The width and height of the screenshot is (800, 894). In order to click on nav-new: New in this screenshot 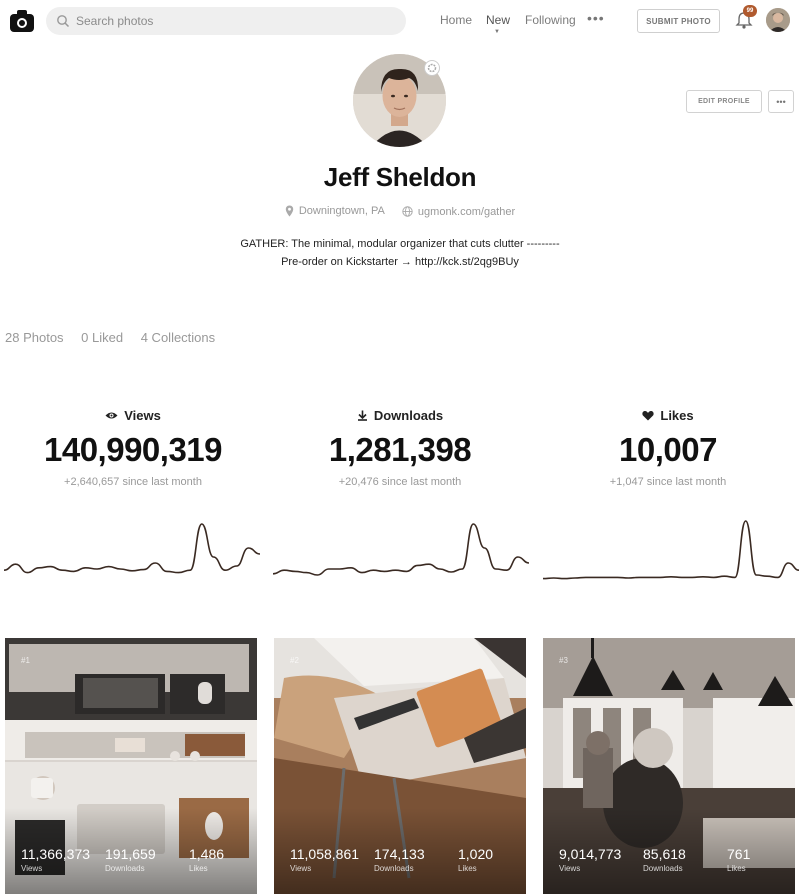, I will do `click(498, 20)`.